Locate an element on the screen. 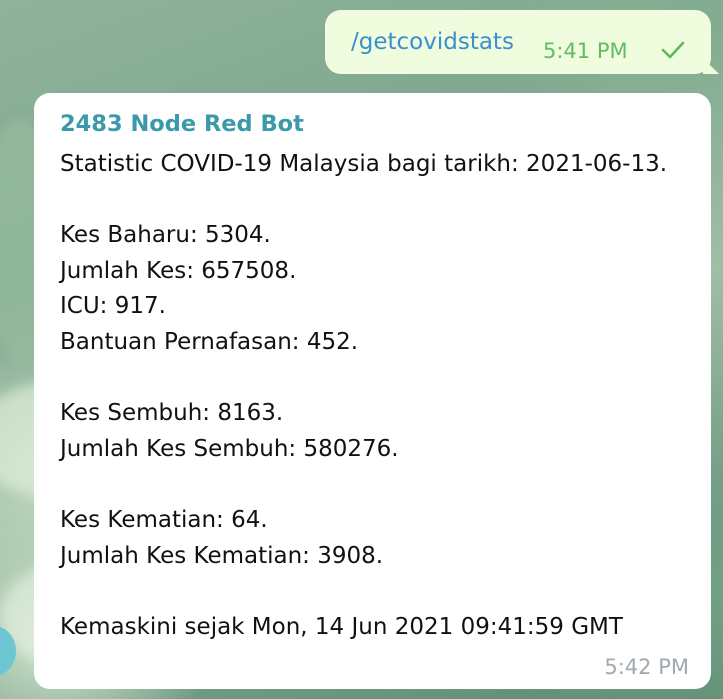 This screenshot has height=699, width=723. command-link: /getcovidstats is located at coordinates (432, 42).